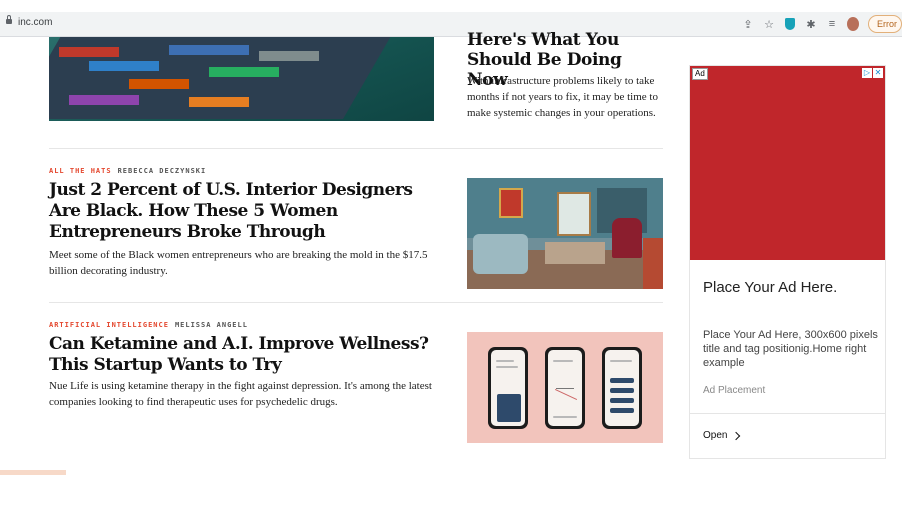 This screenshot has width=902, height=510. What do you see at coordinates (811, 24) in the screenshot?
I see `puzzle-icon: ✱` at bounding box center [811, 24].